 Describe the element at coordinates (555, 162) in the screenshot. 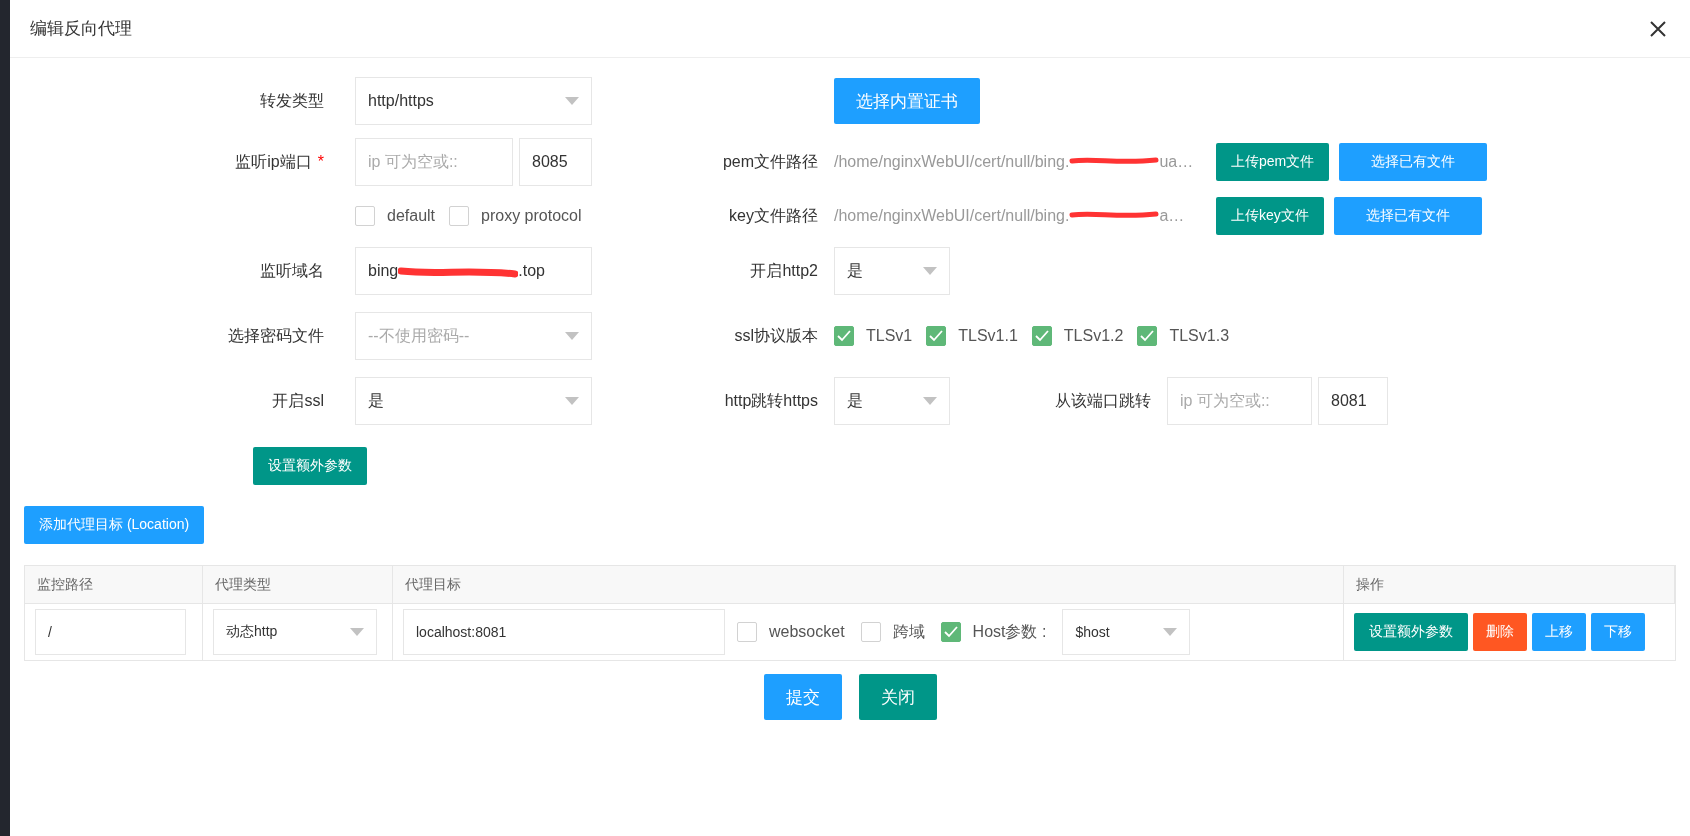

I see `port-input: 8085` at that location.